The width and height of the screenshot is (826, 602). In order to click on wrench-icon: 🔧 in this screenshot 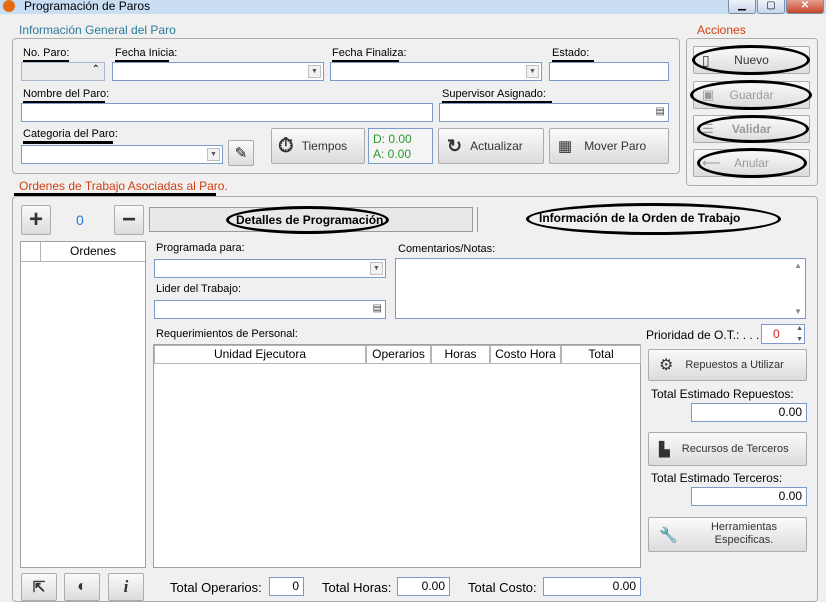, I will do `click(668, 535)`.